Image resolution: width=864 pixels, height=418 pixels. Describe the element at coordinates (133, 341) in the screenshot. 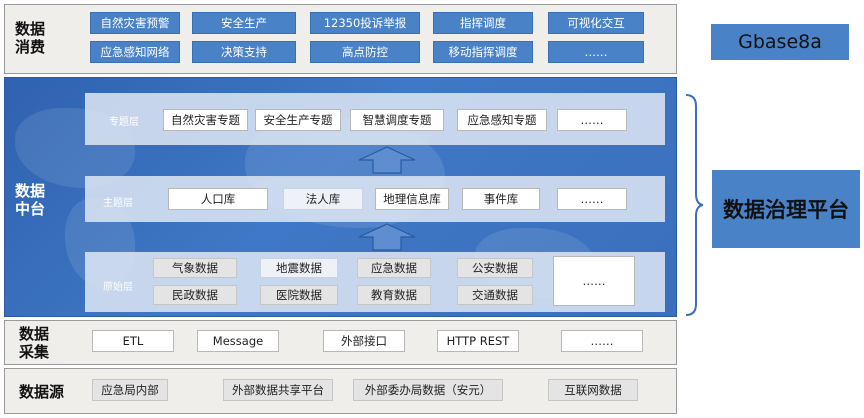

I see `collect-item: ETL` at that location.